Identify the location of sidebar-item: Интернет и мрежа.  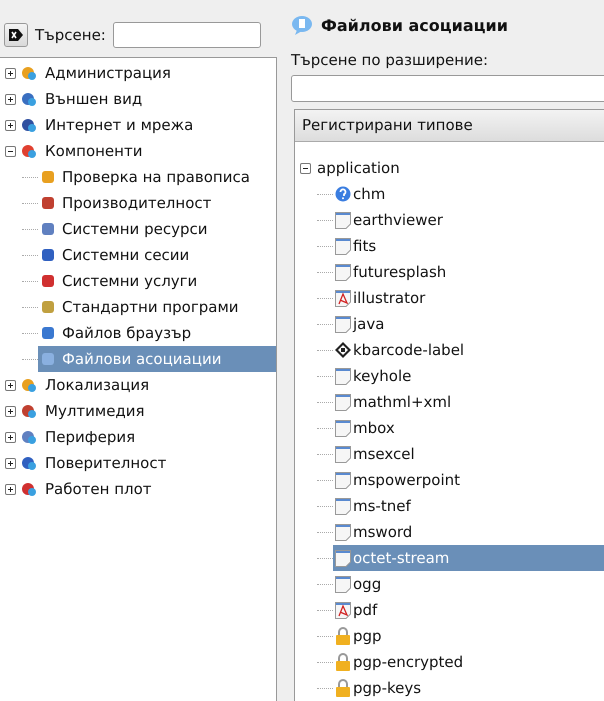
(119, 125).